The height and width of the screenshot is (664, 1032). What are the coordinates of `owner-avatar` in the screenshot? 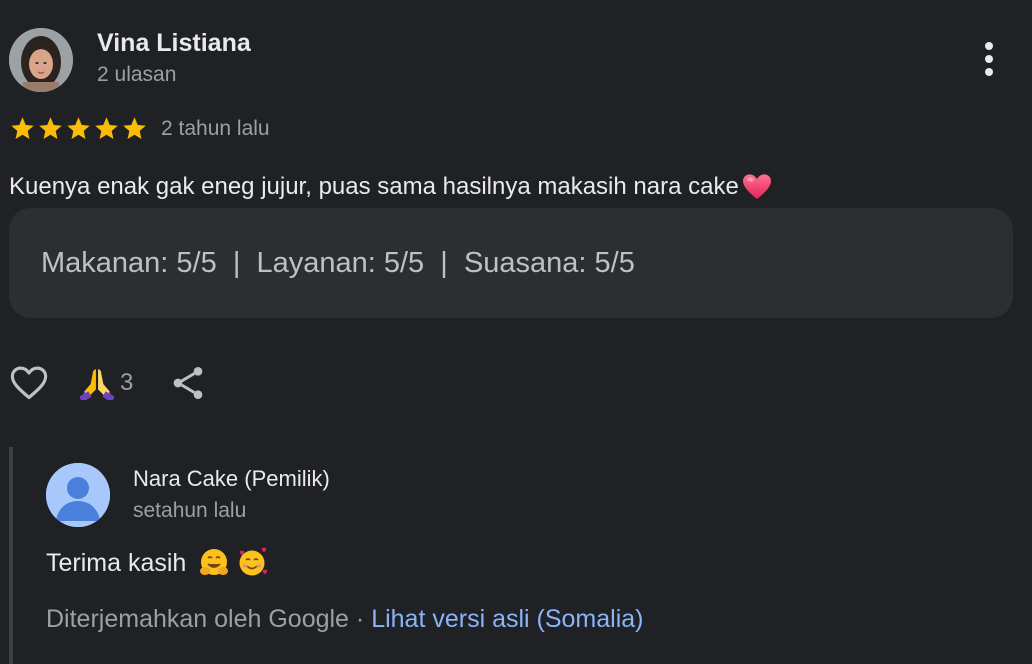 It's located at (78, 495).